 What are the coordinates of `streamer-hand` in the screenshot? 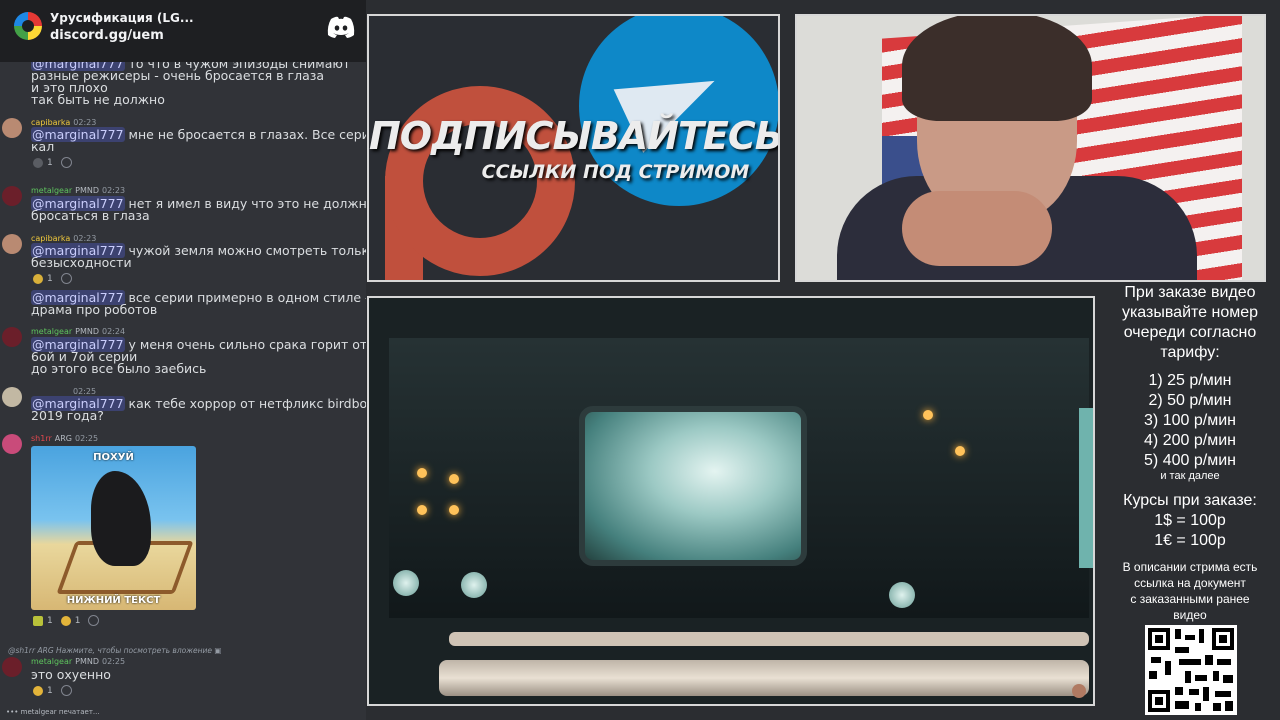 It's located at (977, 228).